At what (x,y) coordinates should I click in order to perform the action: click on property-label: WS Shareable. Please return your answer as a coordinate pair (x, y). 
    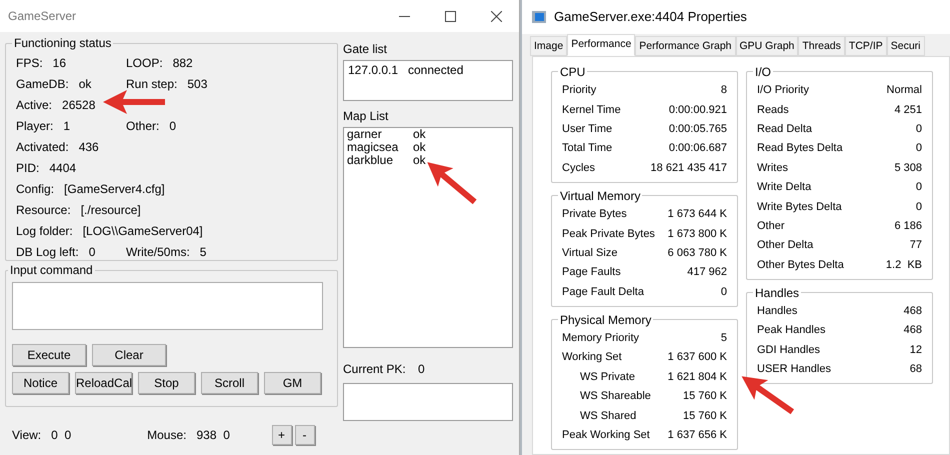
    Looking at the image, I should click on (615, 396).